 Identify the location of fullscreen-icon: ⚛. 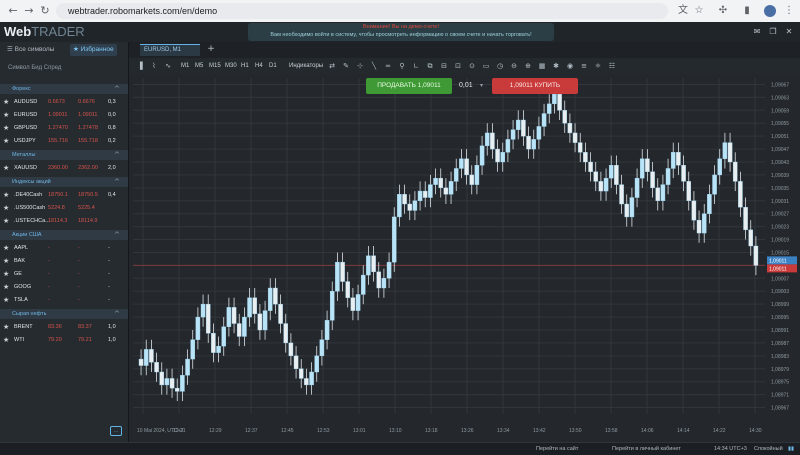
(598, 66).